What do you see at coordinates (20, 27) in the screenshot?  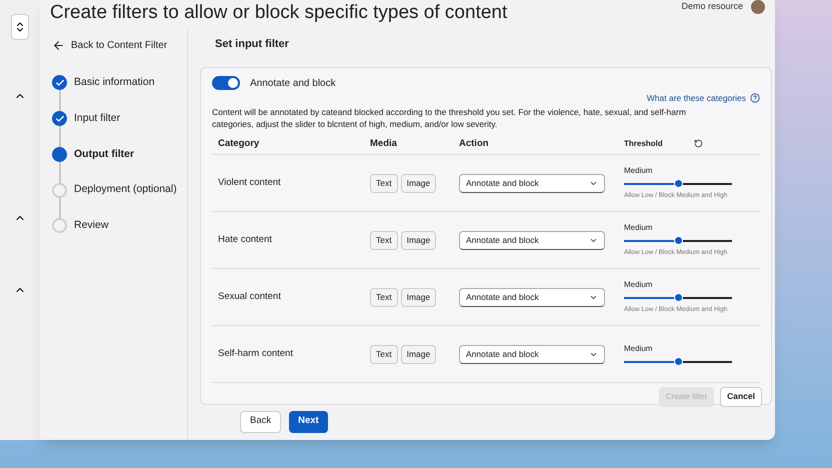 I see `sort-icon` at bounding box center [20, 27].